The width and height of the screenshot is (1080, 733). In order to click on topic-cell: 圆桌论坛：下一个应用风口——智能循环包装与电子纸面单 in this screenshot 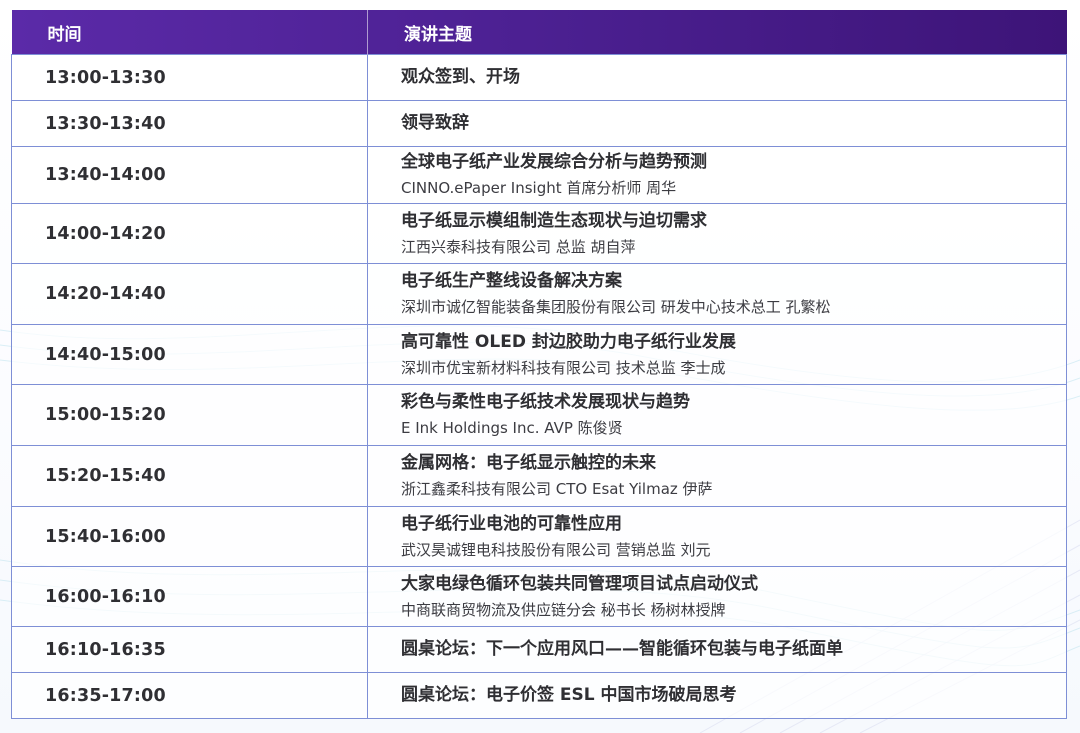, I will do `click(717, 649)`.